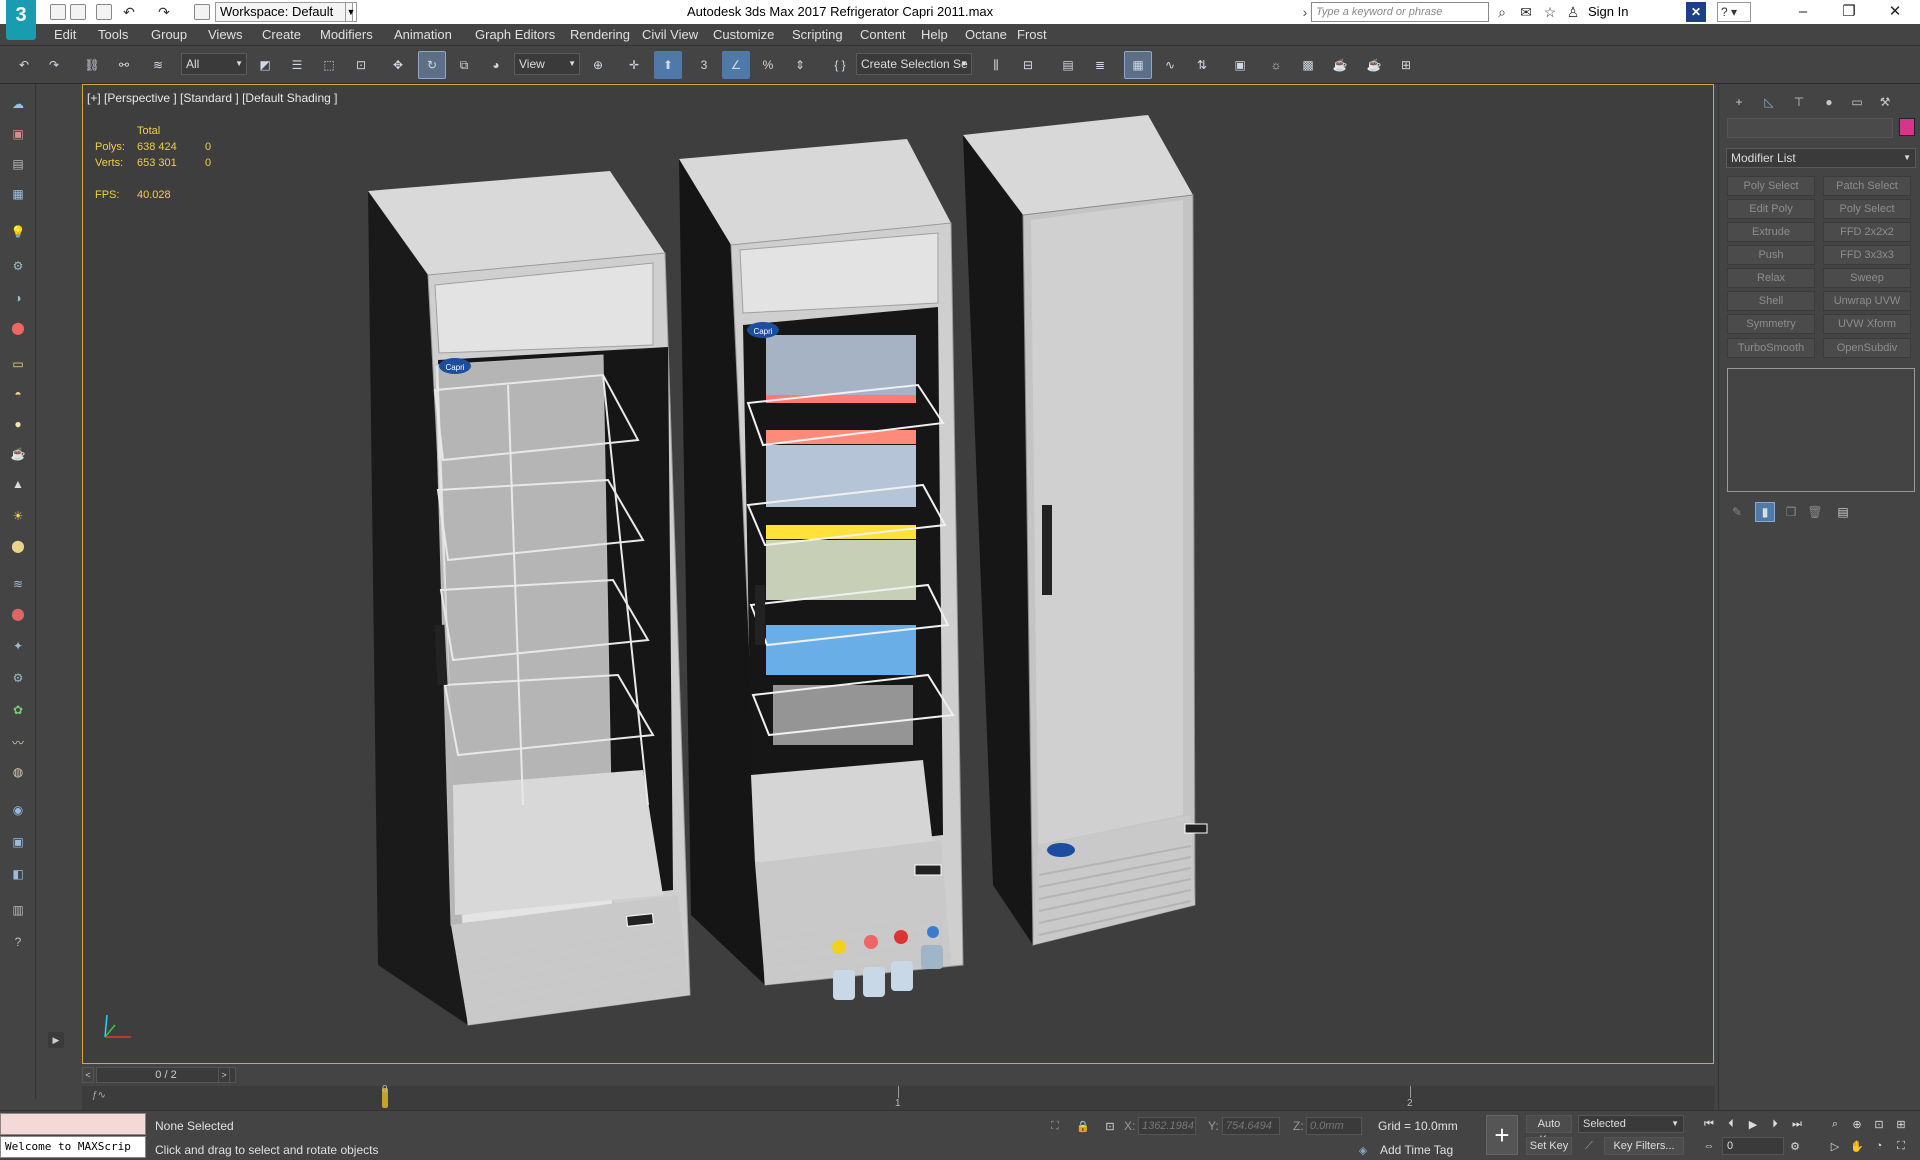 The width and height of the screenshot is (1920, 1160). What do you see at coordinates (18, 710) in the screenshot?
I see `plant-tool-icon: ✿` at bounding box center [18, 710].